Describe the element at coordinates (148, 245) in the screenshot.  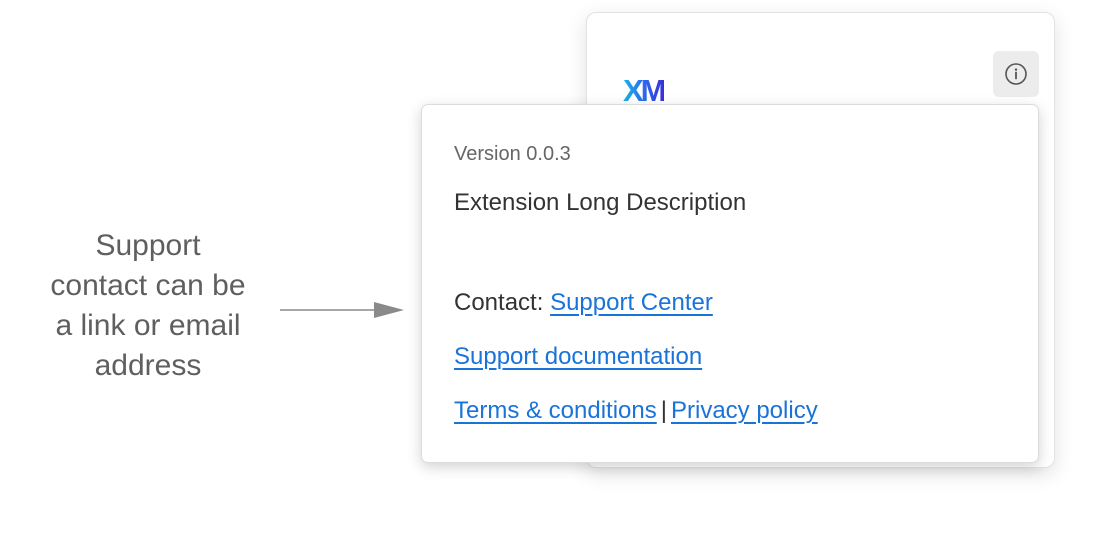
I see `annotation-line: Support` at that location.